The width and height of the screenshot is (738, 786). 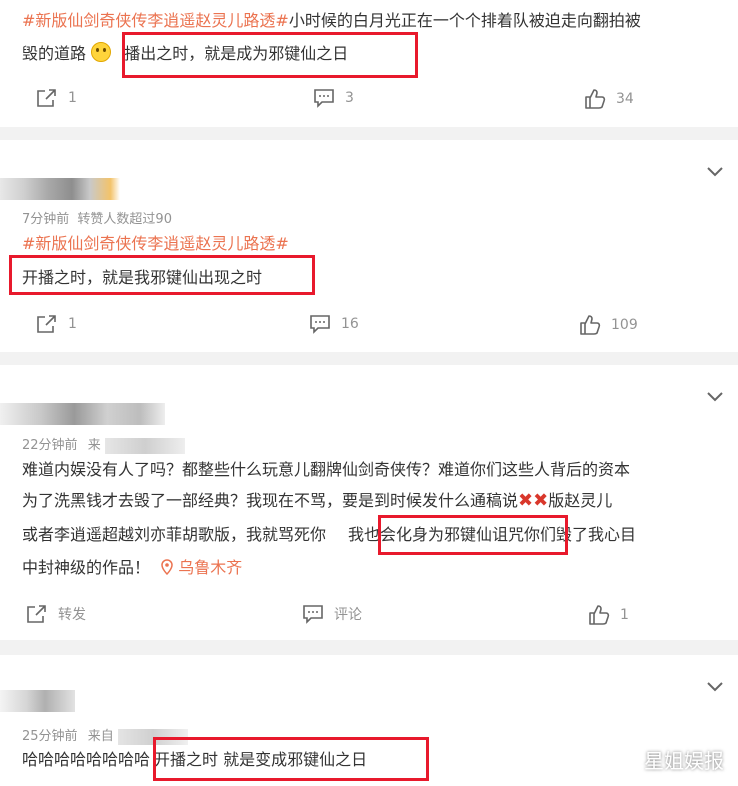 I want to click on comment-topic-line: #新版仙剑奇侠传李逍遥赵灵儿路透#, so click(x=155, y=244).